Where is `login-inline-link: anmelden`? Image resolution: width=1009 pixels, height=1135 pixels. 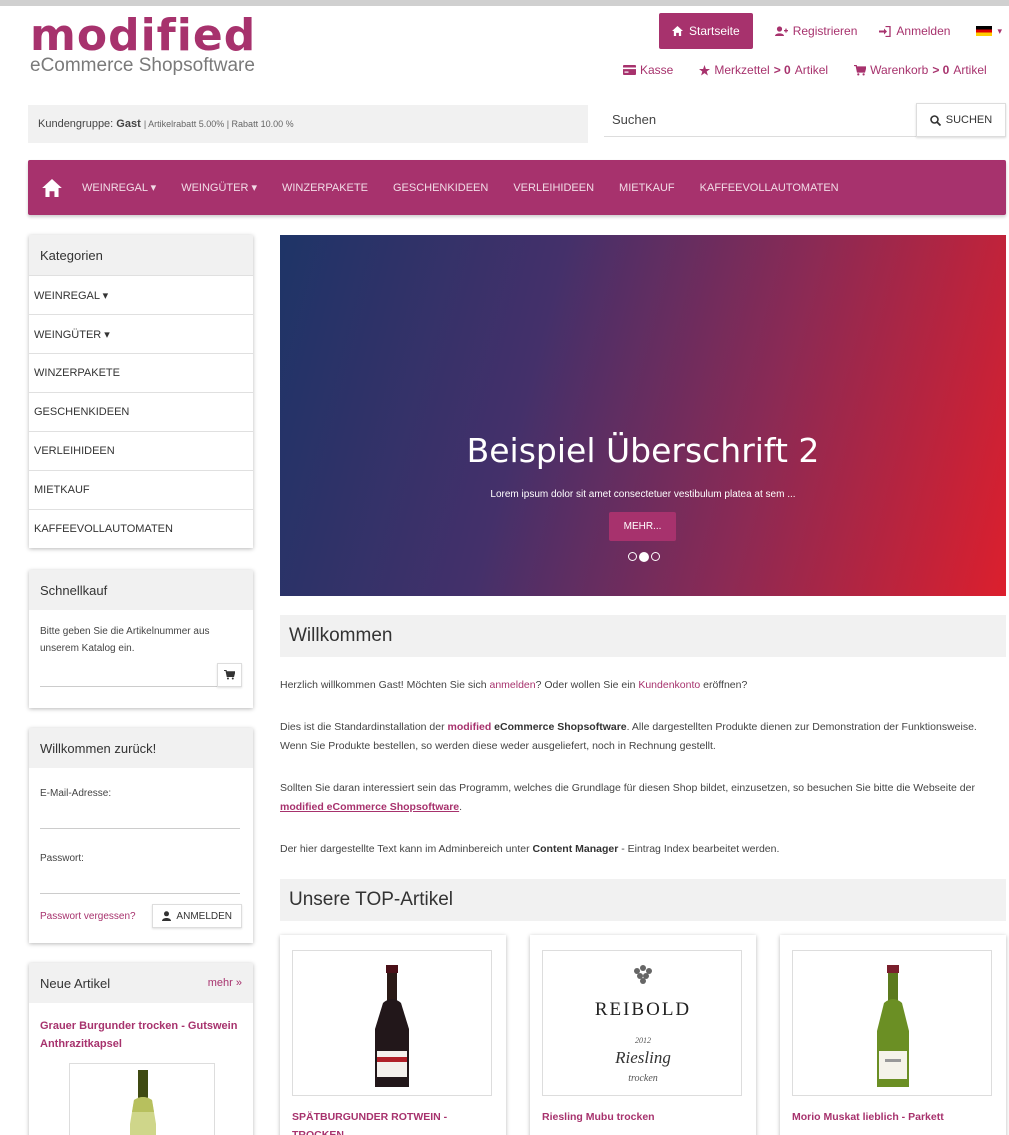 login-inline-link: anmelden is located at coordinates (512, 685).